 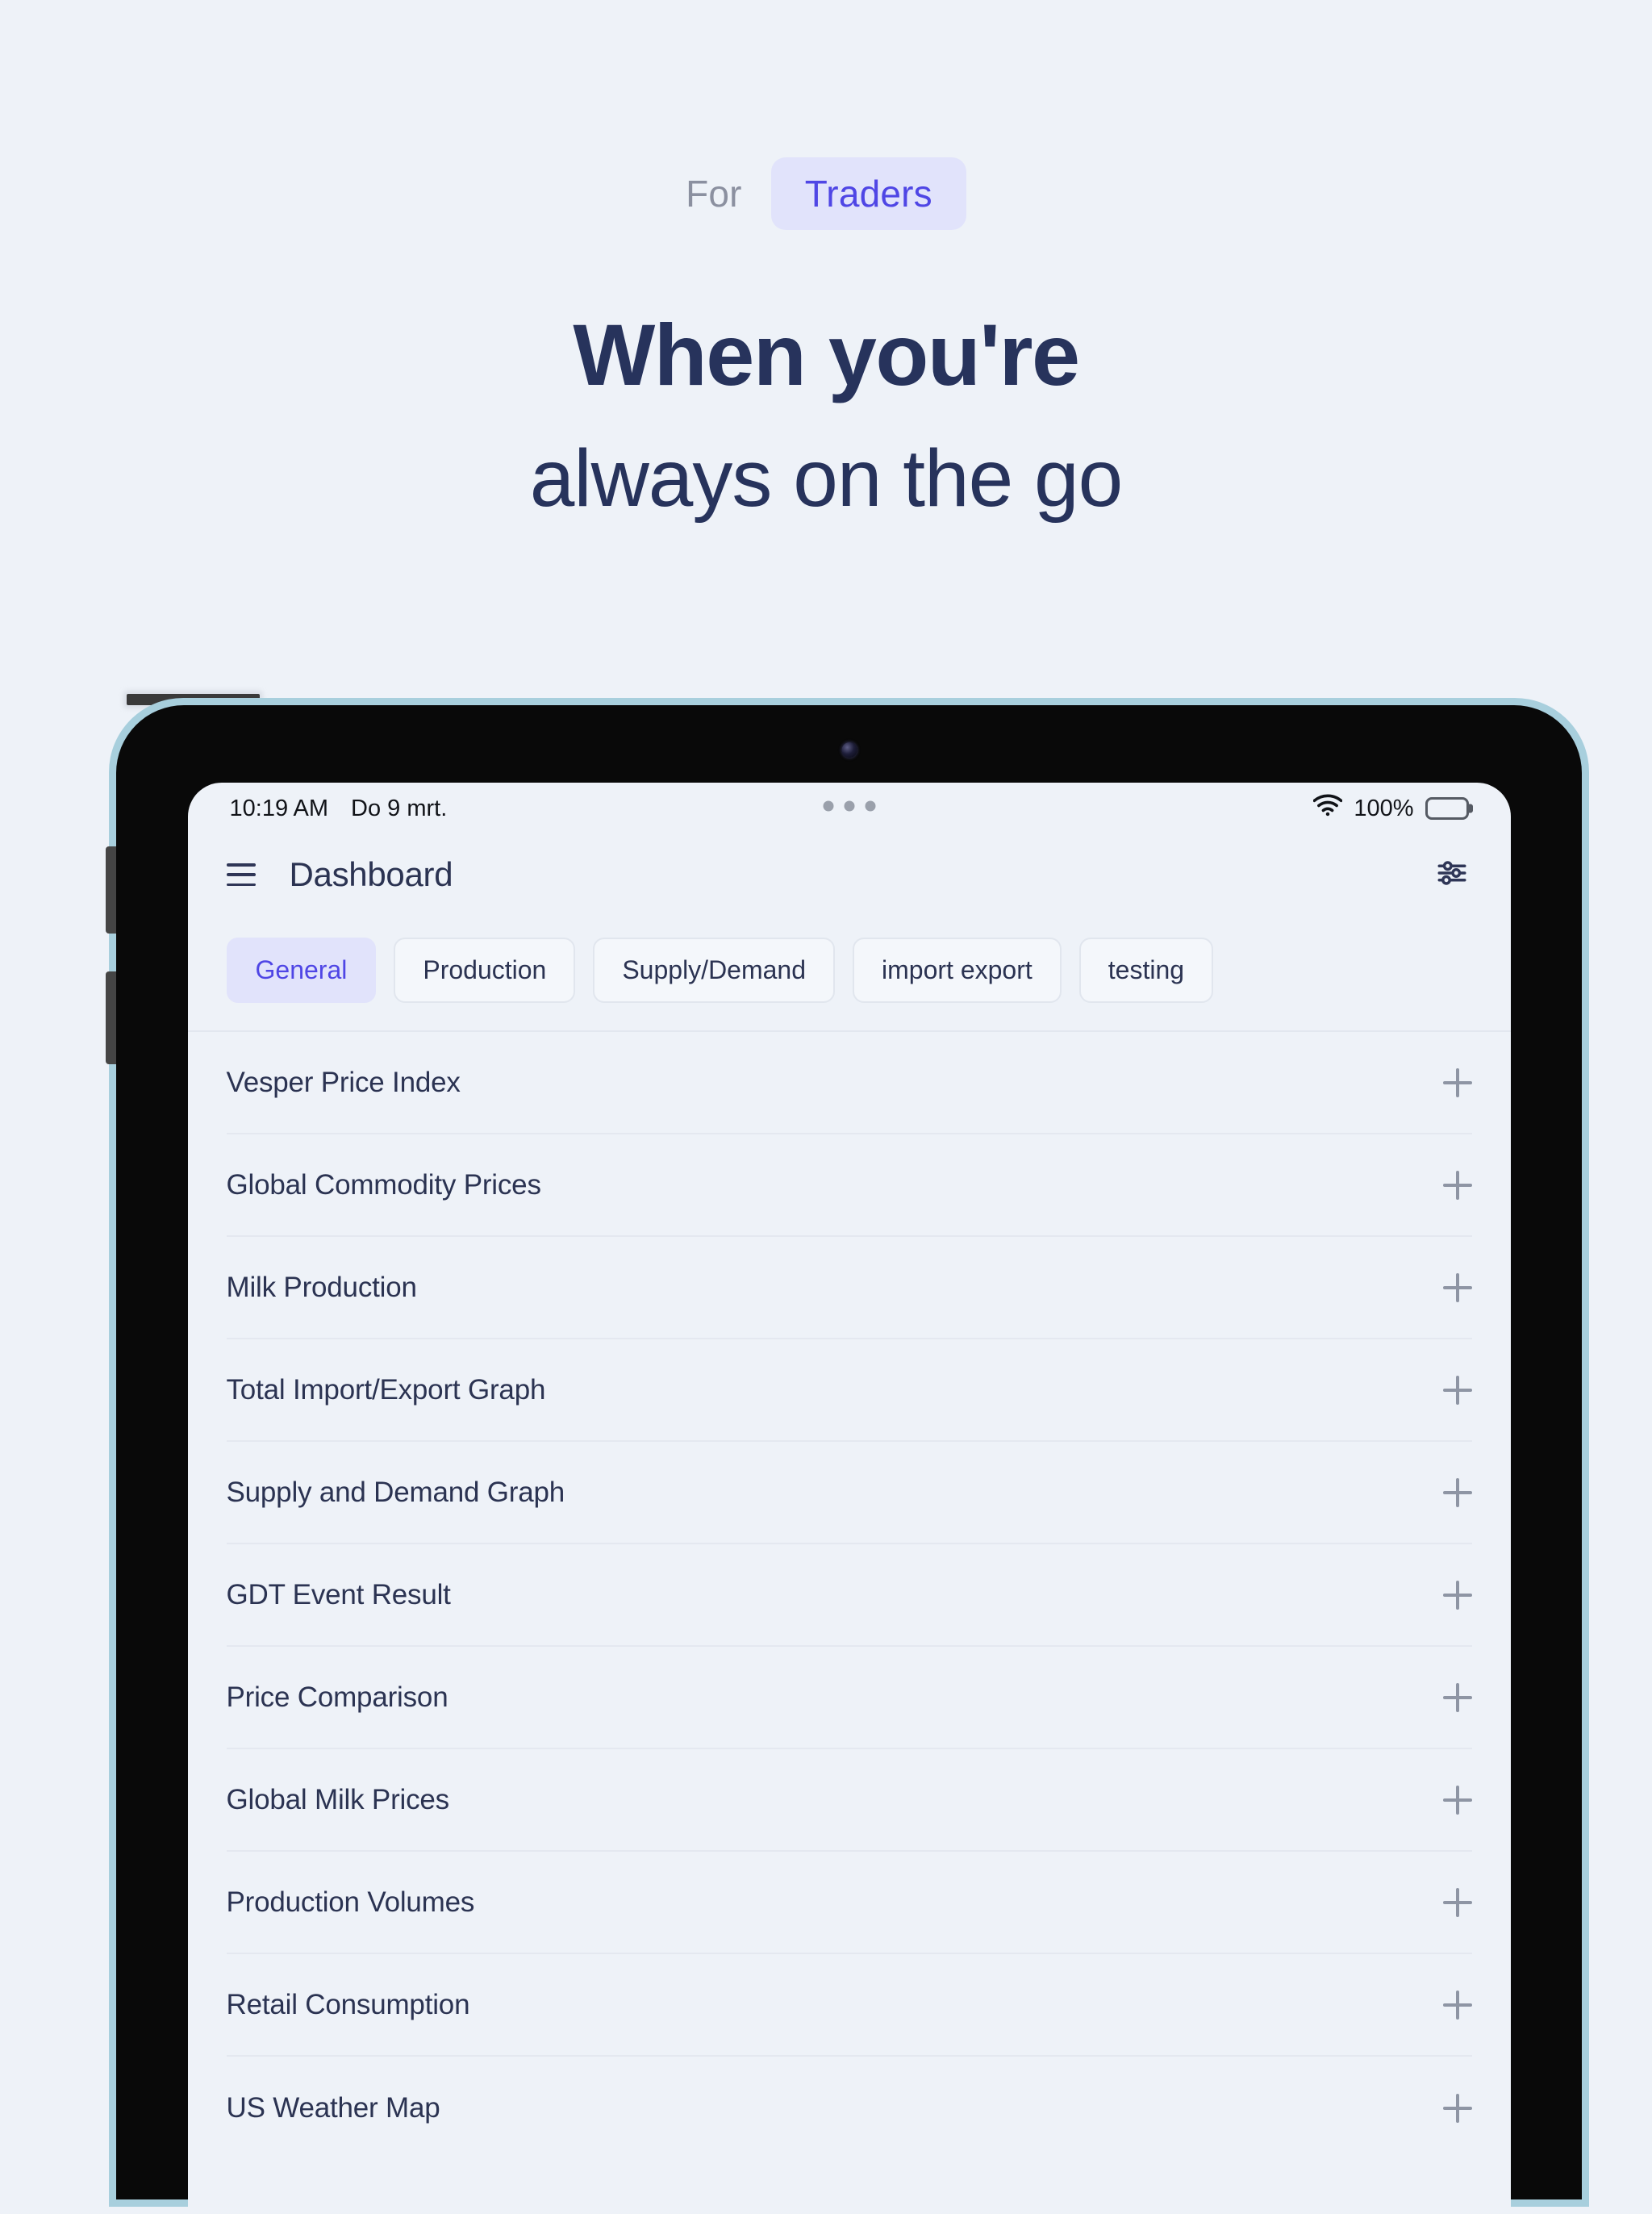 I want to click on page-title: When you're always on the go, so click(x=826, y=415).